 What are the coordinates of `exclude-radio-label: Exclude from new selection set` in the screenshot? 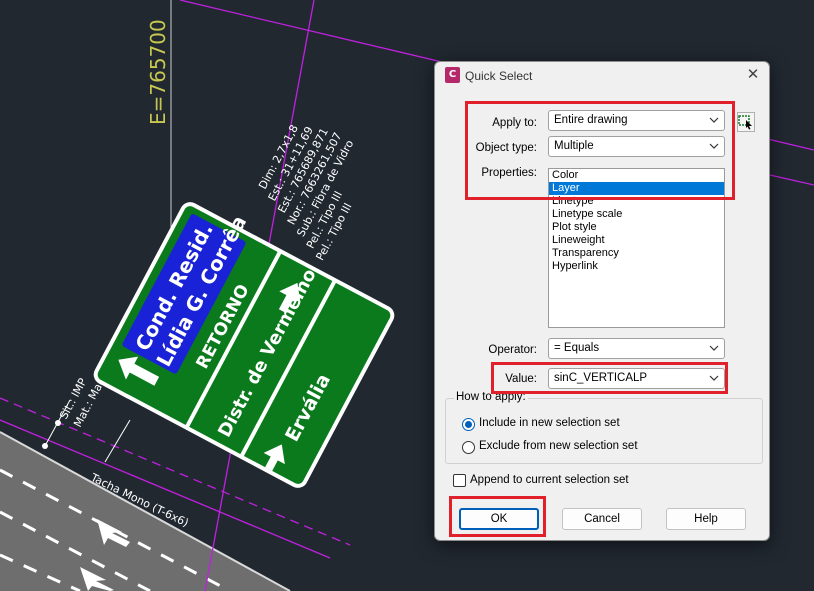 It's located at (558, 446).